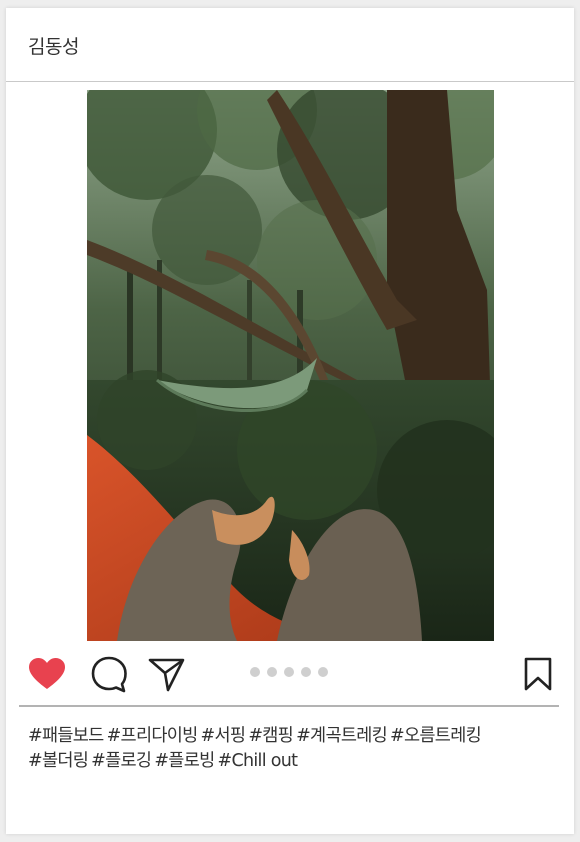 This screenshot has width=580, height=842. What do you see at coordinates (223, 736) in the screenshot?
I see `hashtag: #서핑` at bounding box center [223, 736].